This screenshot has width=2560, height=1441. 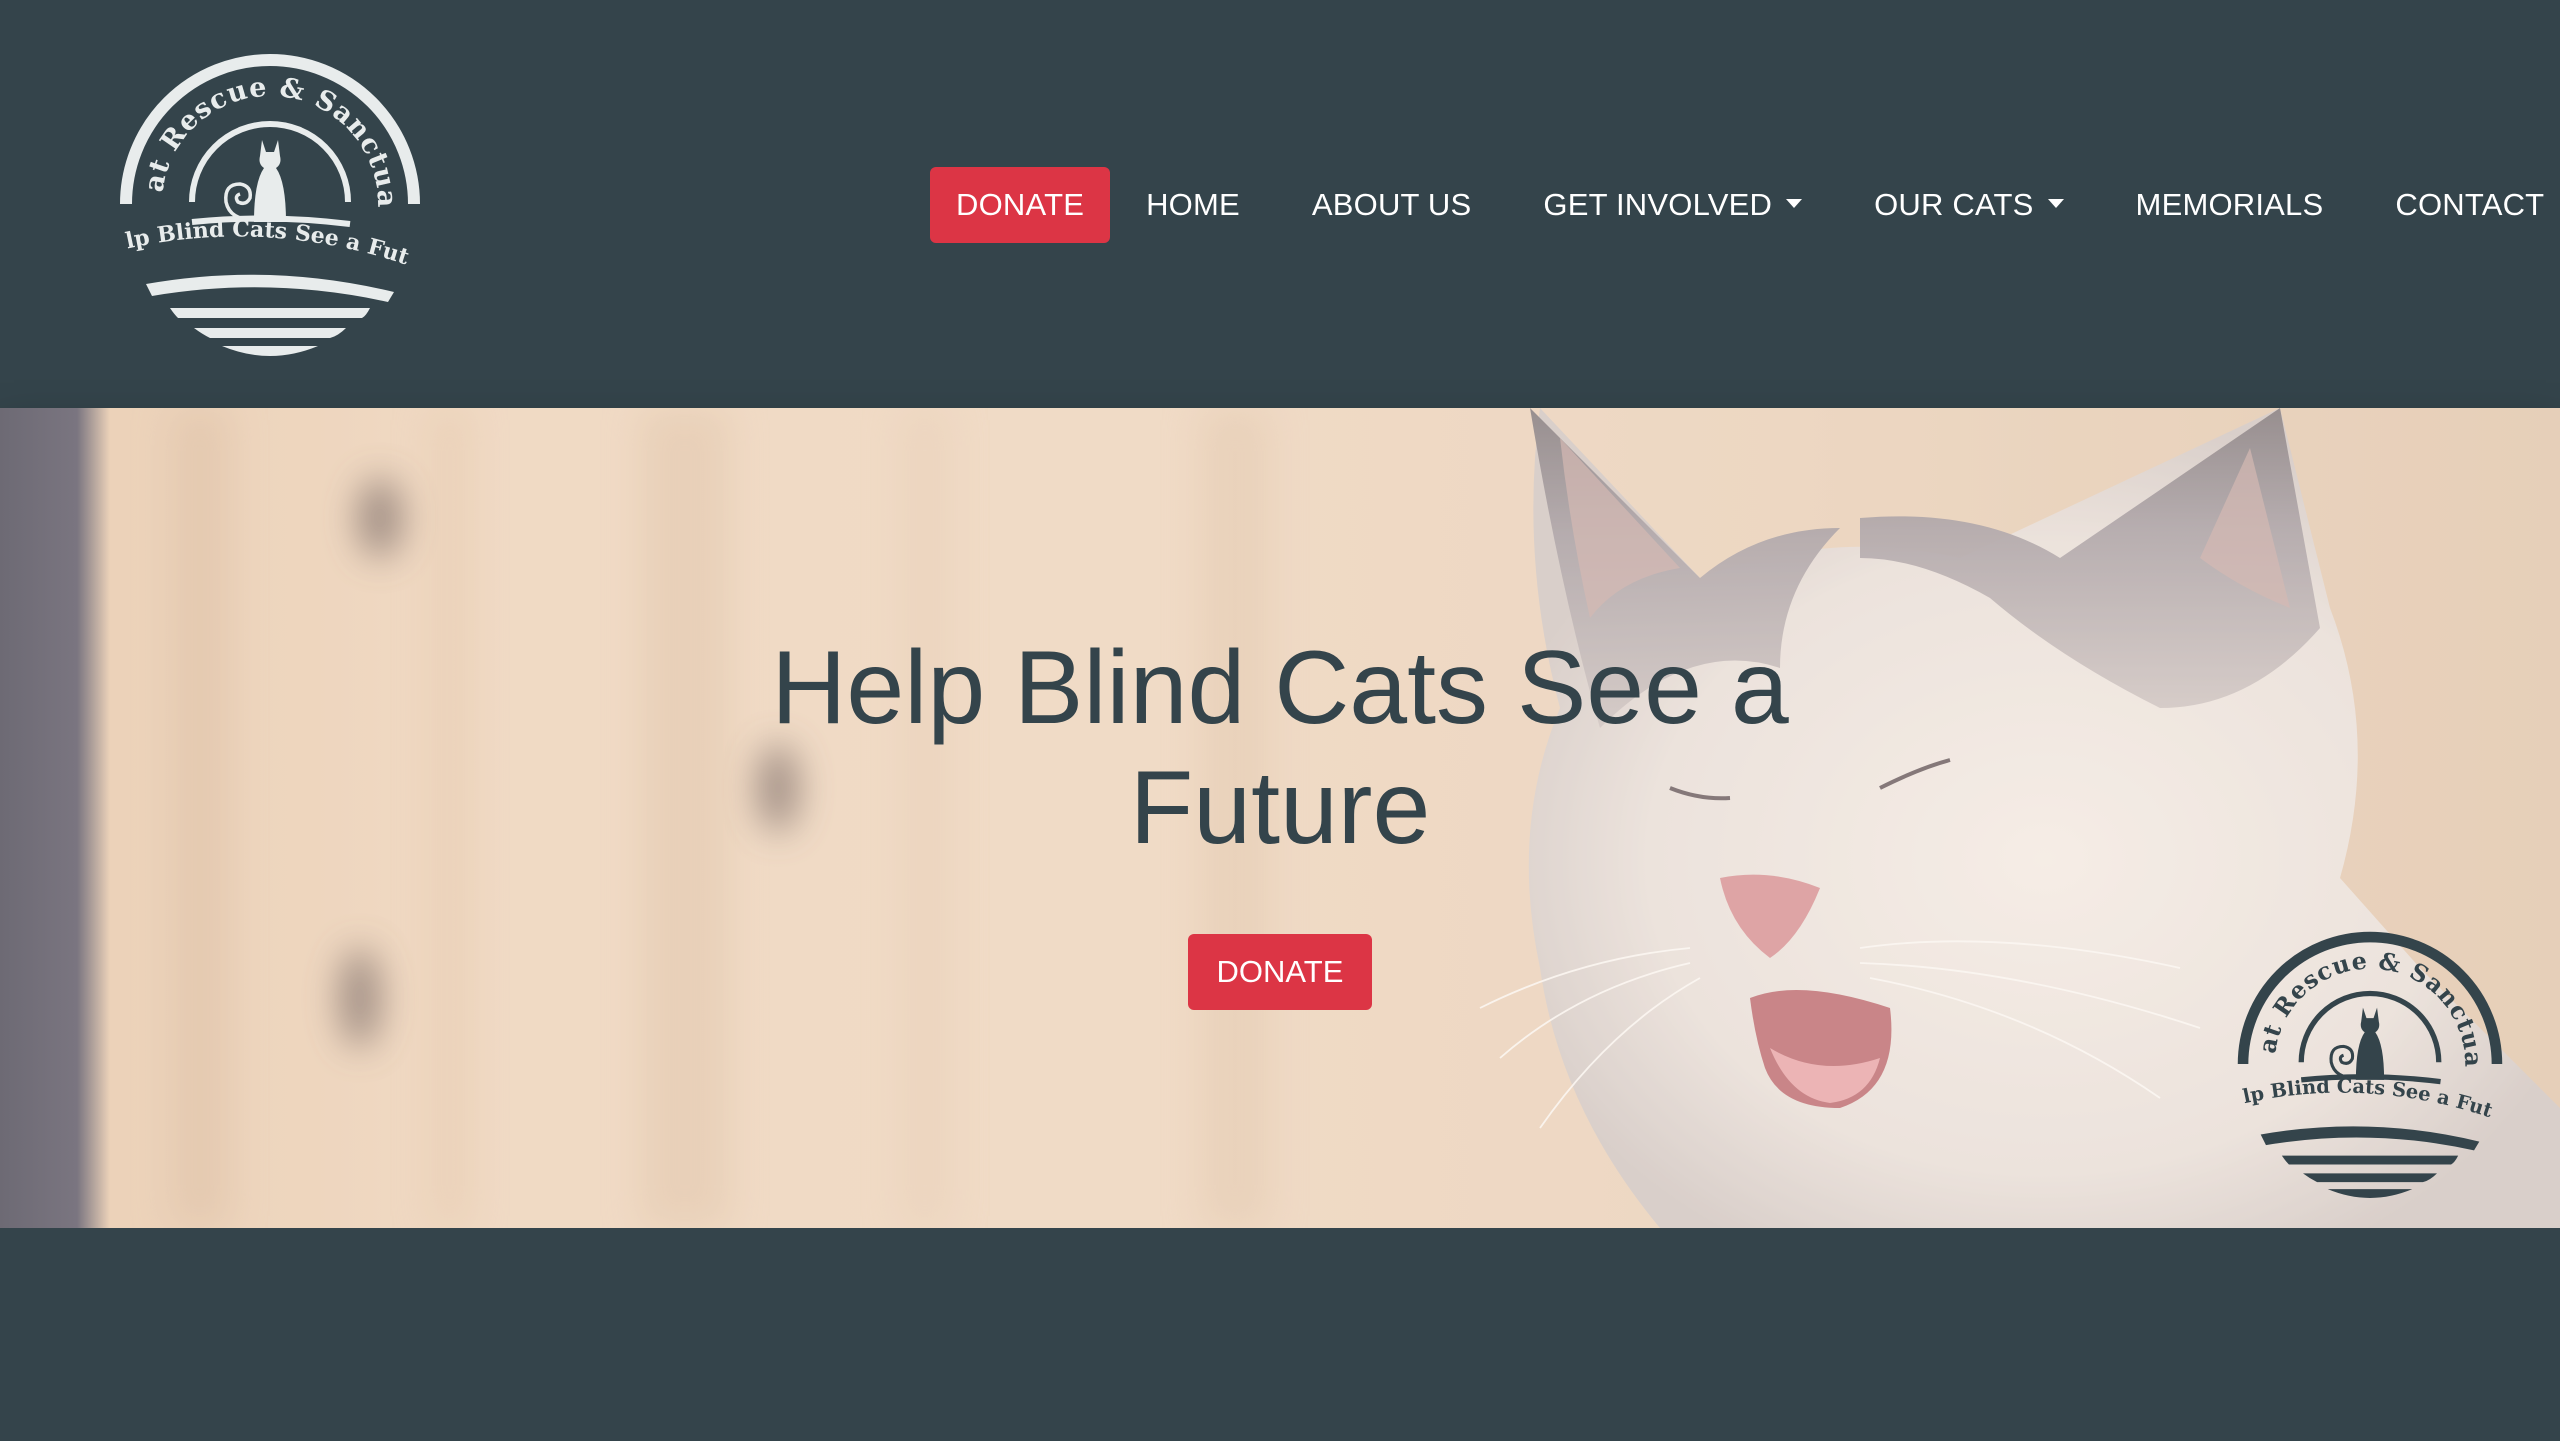 I want to click on nav-item-label: HOME, so click(x=1193, y=204).